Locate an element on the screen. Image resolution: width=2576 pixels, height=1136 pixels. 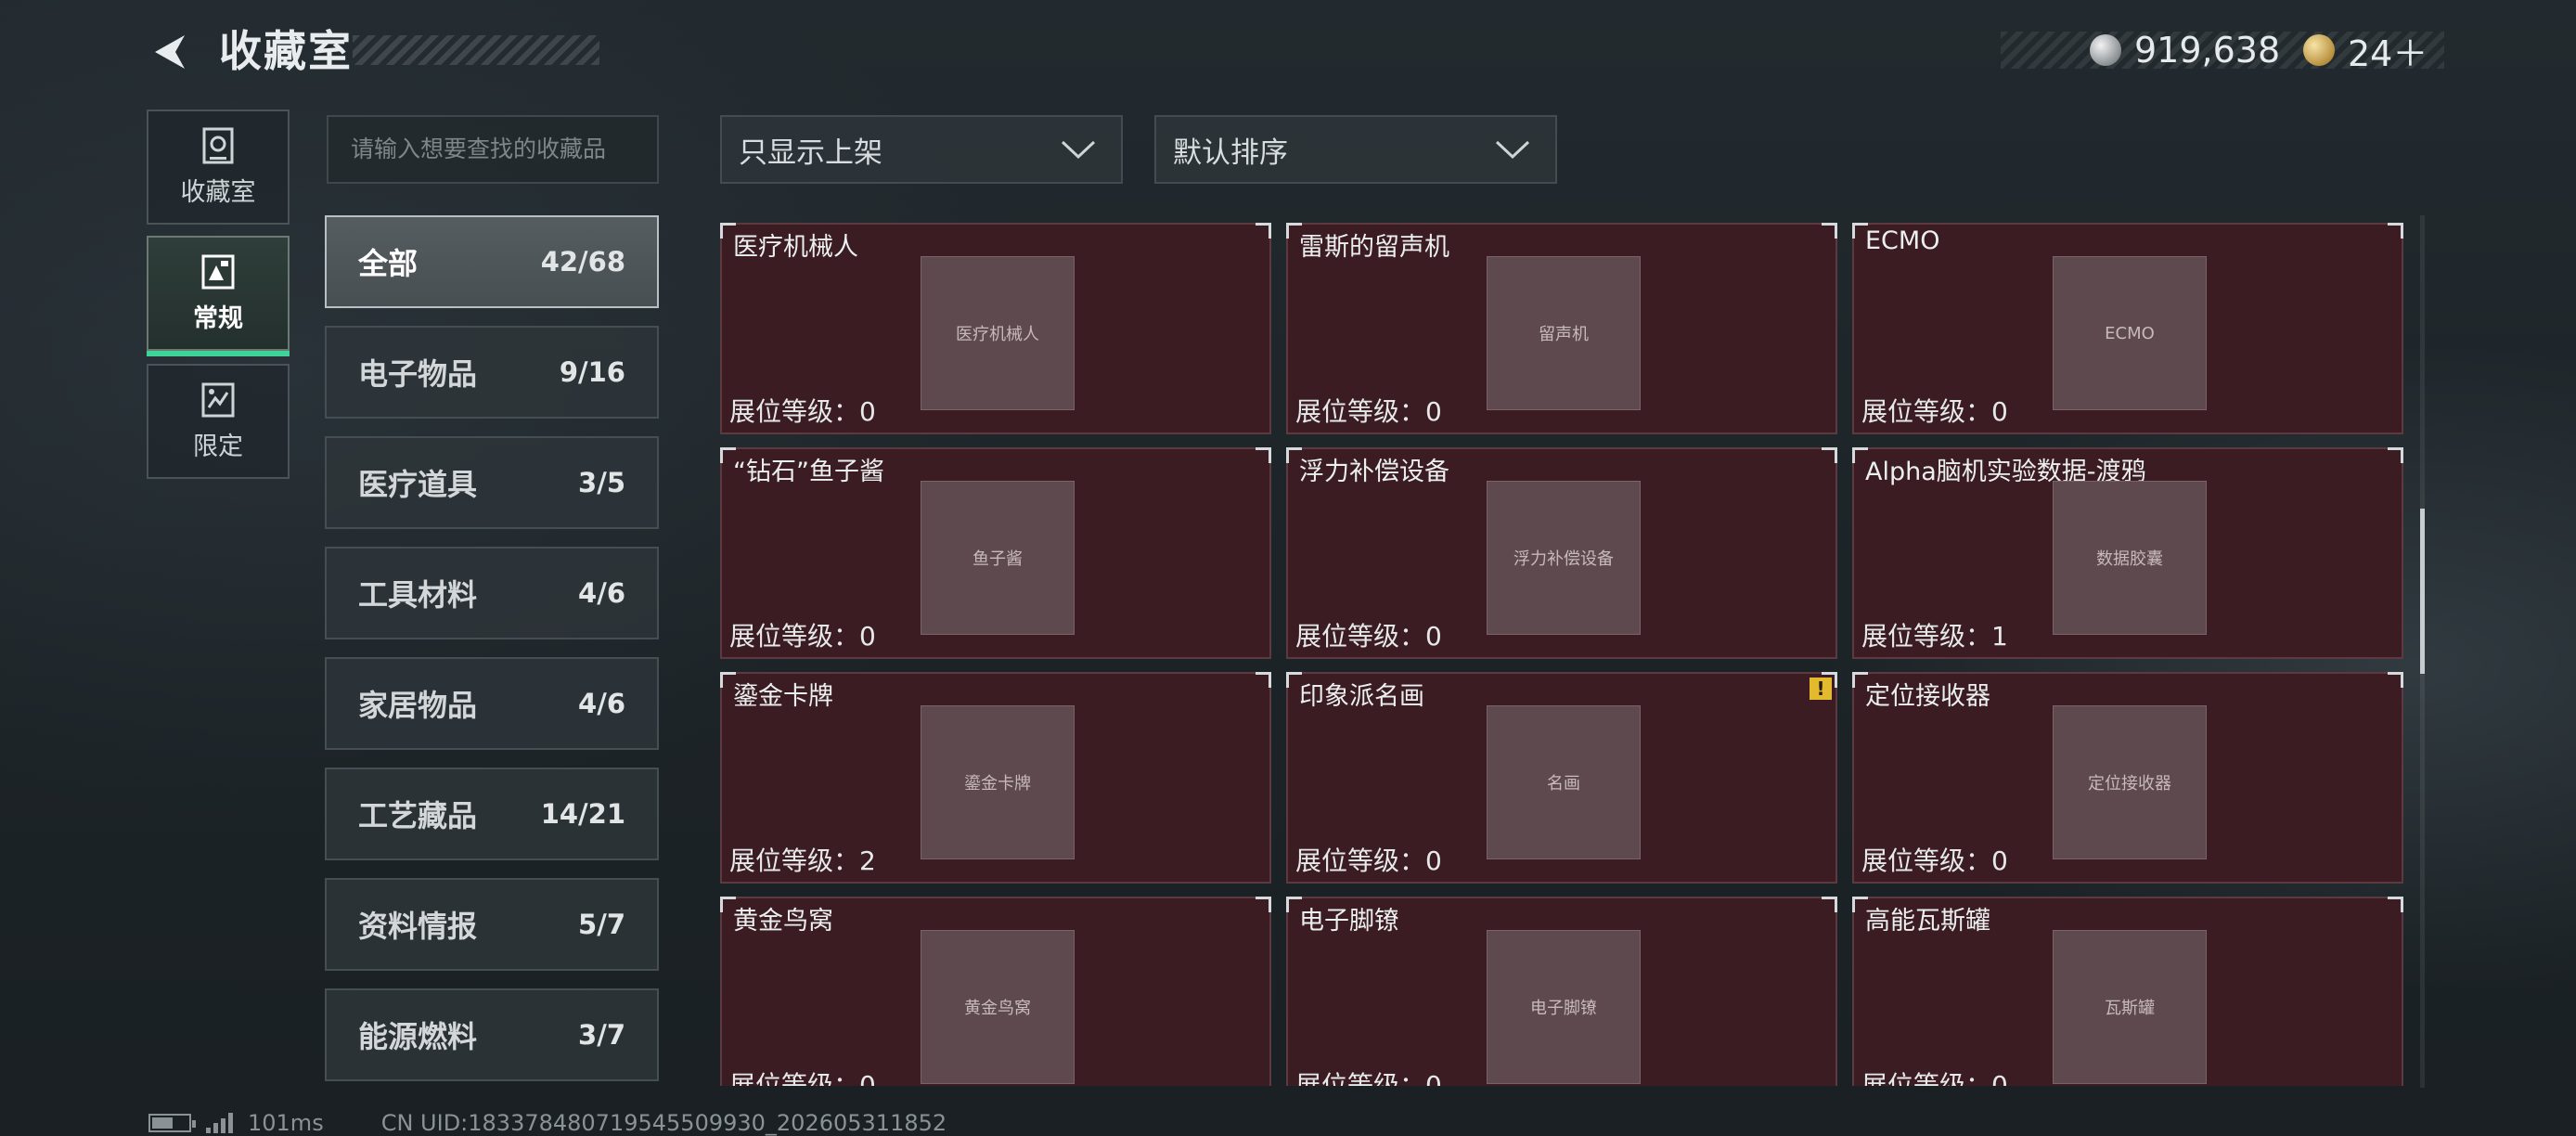
item-name: 黄金鸟窝 is located at coordinates (783, 921).